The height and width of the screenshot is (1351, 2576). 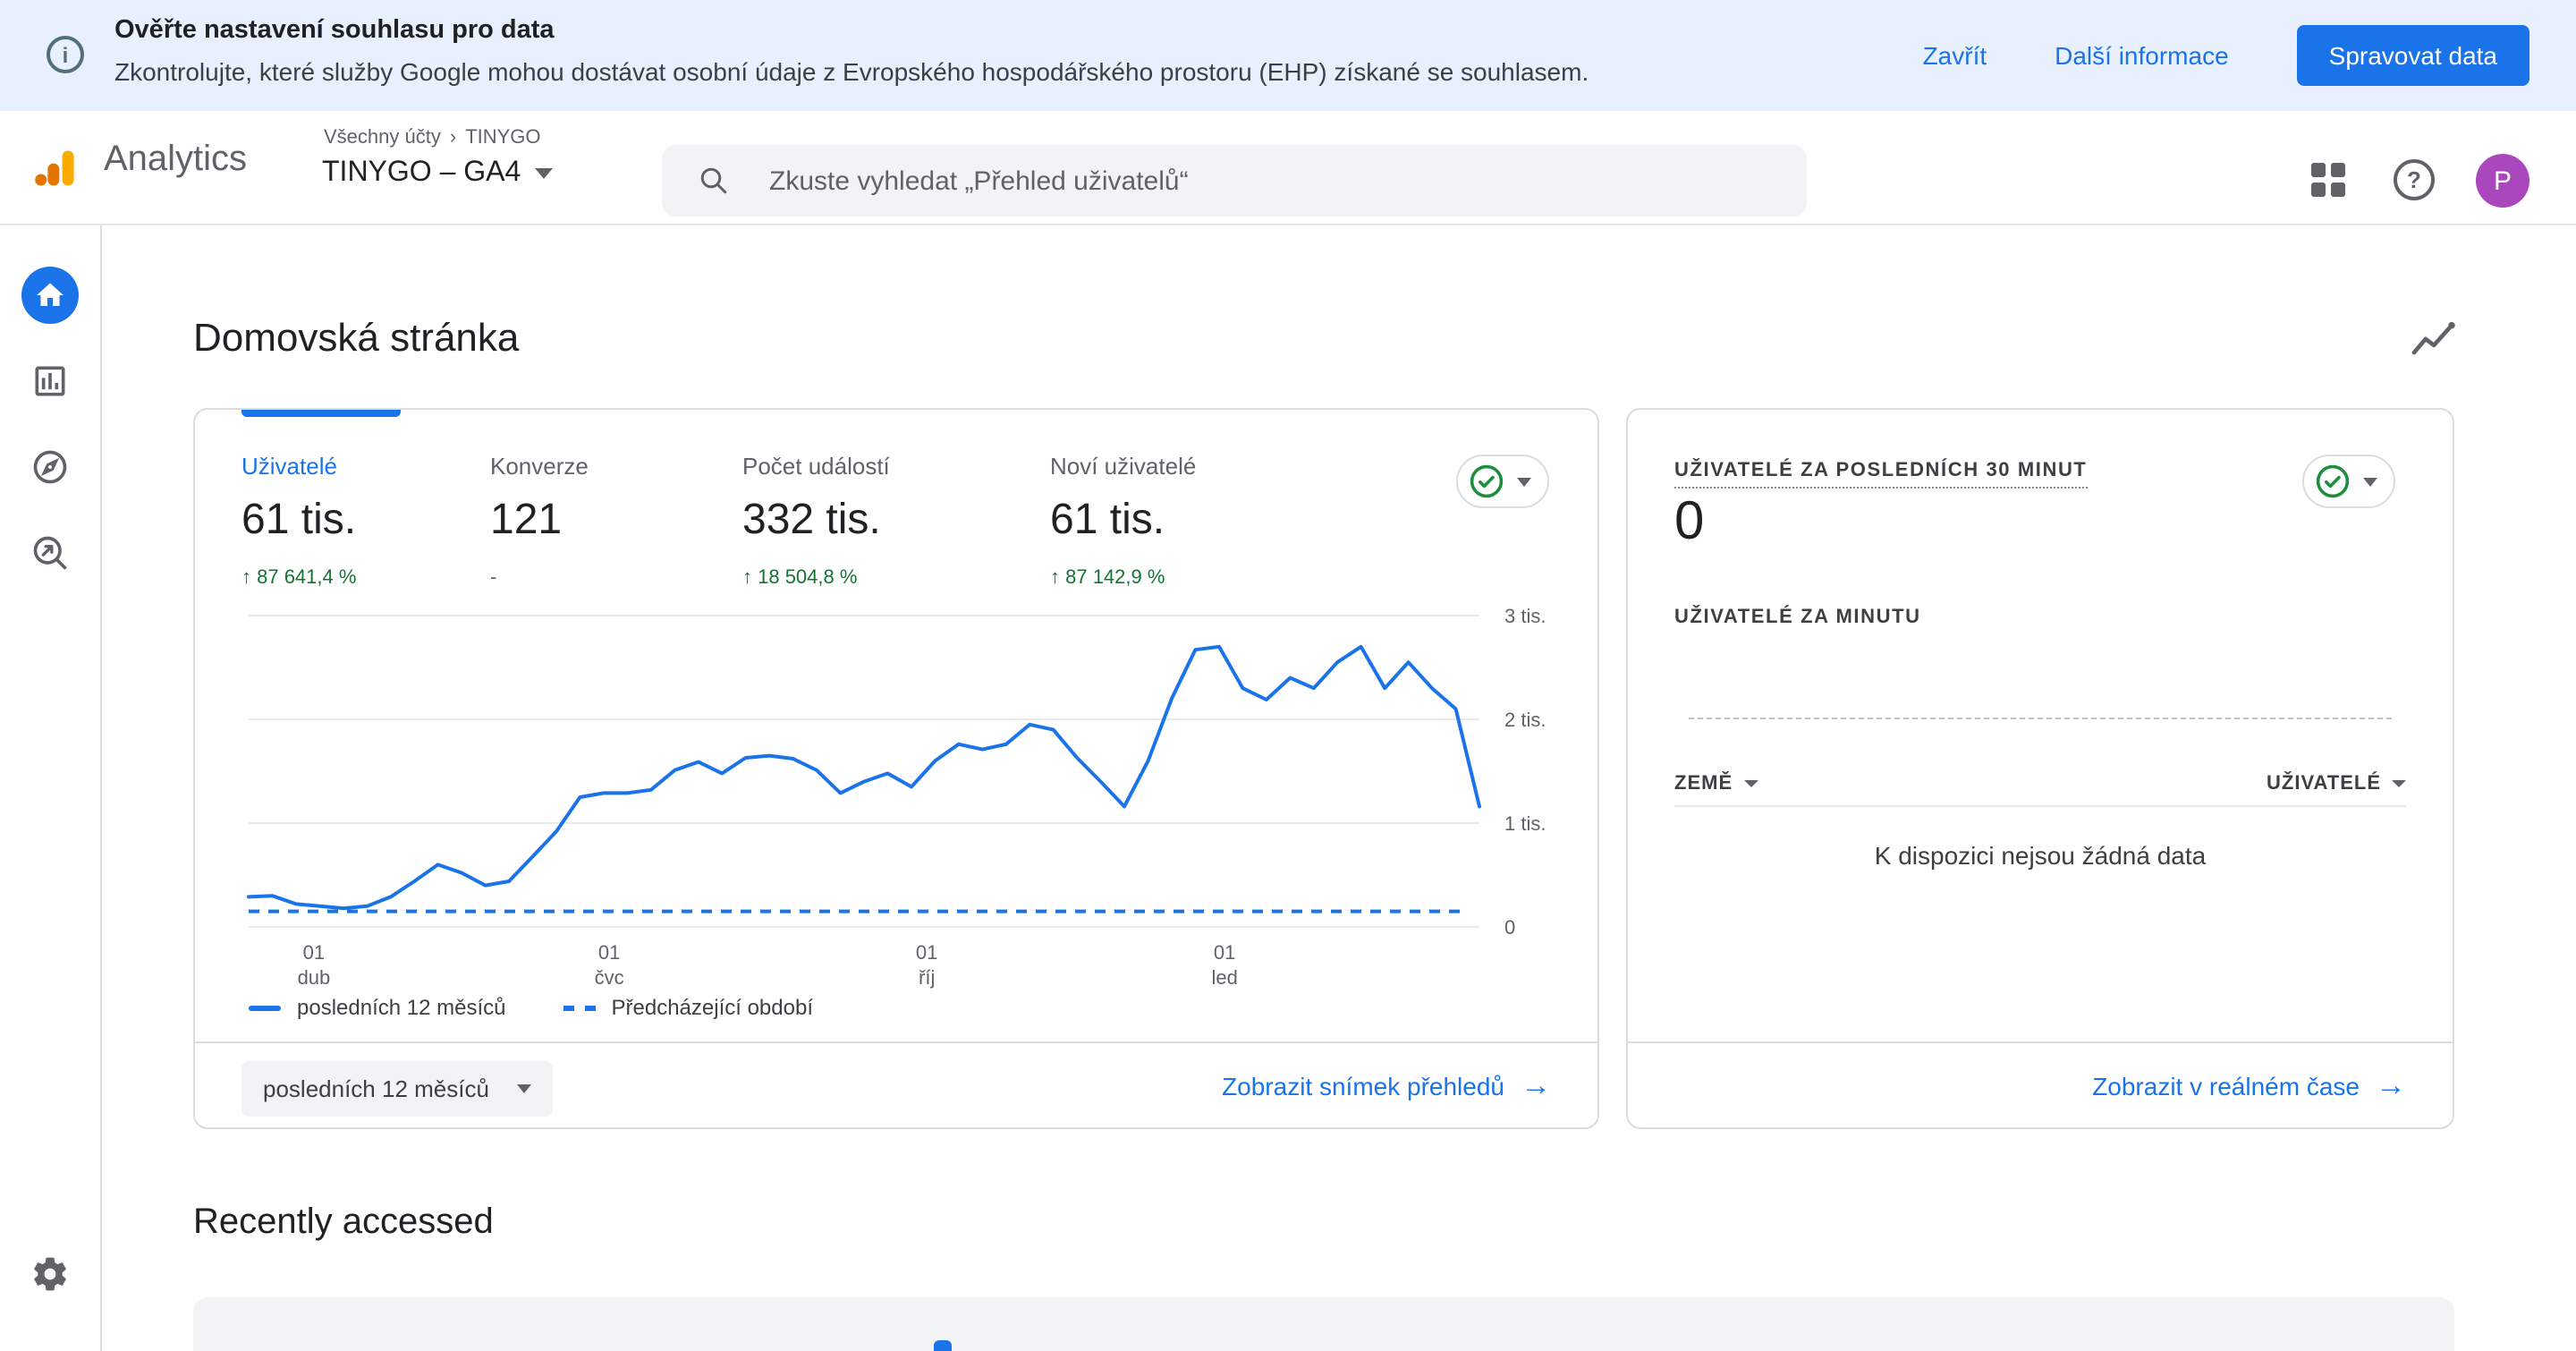 I want to click on metric-value: 121, so click(x=526, y=520).